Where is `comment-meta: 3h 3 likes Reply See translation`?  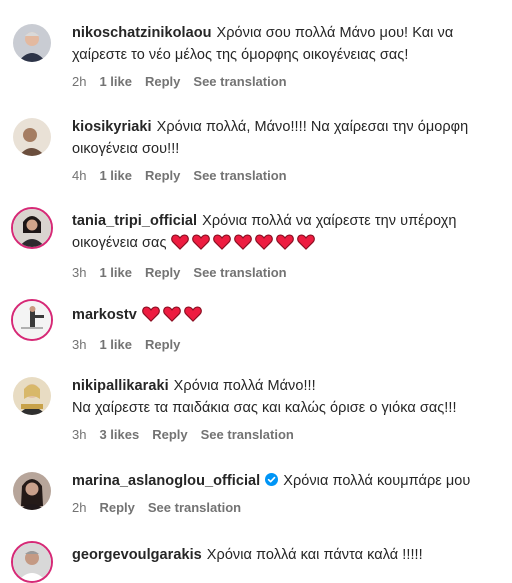
comment-meta: 3h 3 likes Reply See translation is located at coordinates (285, 435).